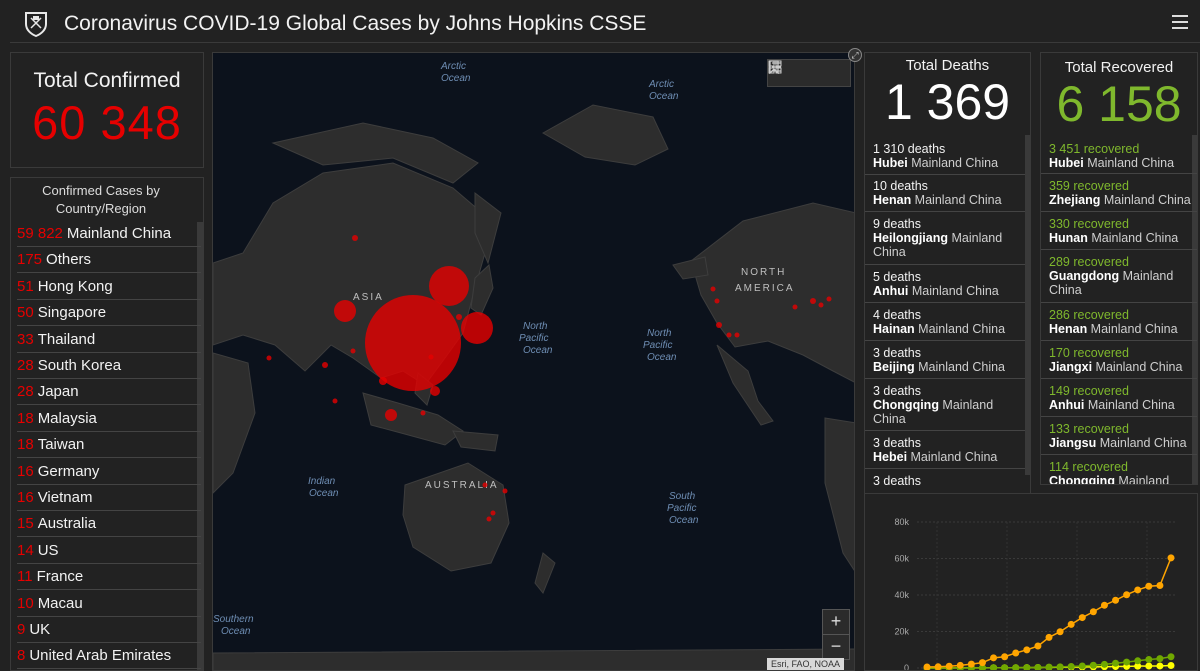 This screenshot has width=1200, height=671. I want to click on recovered-row: 289 recovered Guangdong Mainland China, so click(1119, 276).